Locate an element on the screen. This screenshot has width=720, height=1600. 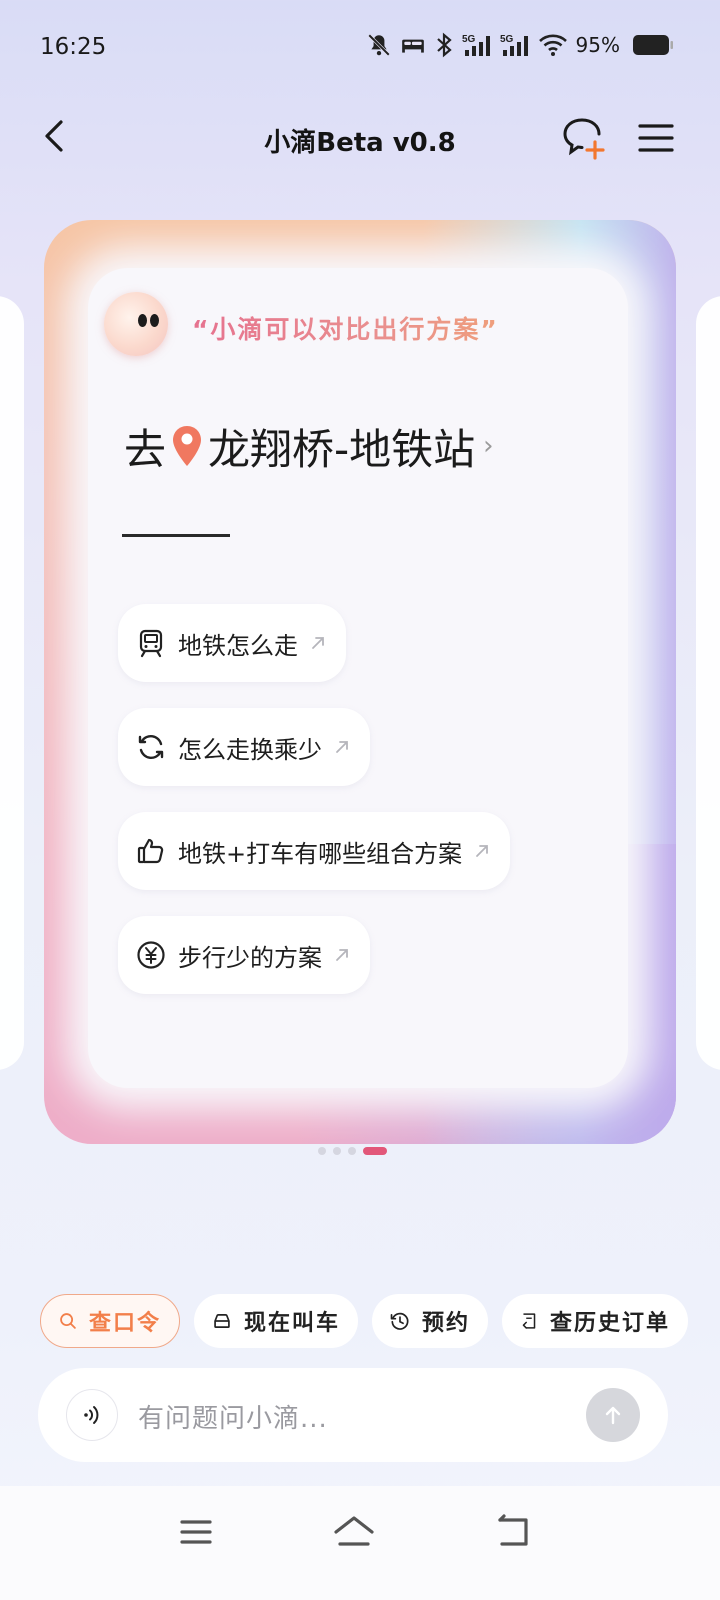
thumbs-up-icon is located at coordinates (150, 851).